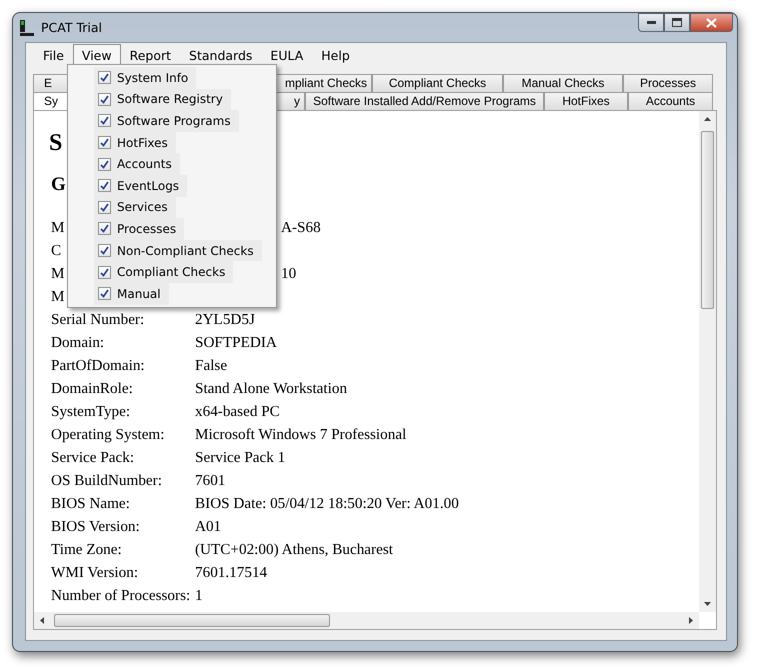 This screenshot has height=670, width=758. What do you see at coordinates (210, 481) in the screenshot?
I see `field-value: 7601` at bounding box center [210, 481].